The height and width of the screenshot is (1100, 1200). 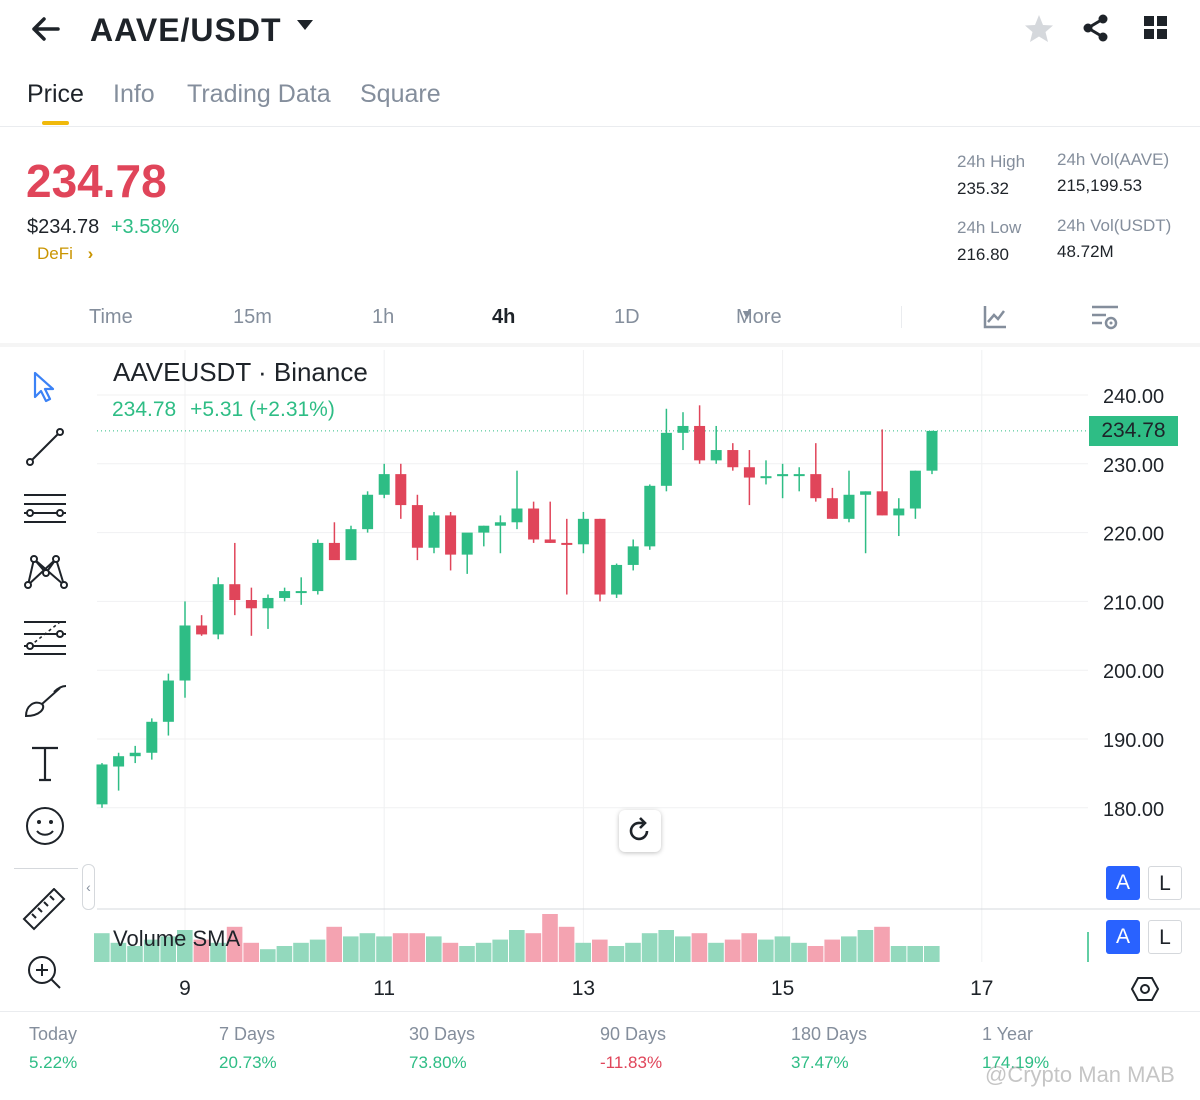 I want to click on chart-settings-icon, so click(x=1105, y=317).